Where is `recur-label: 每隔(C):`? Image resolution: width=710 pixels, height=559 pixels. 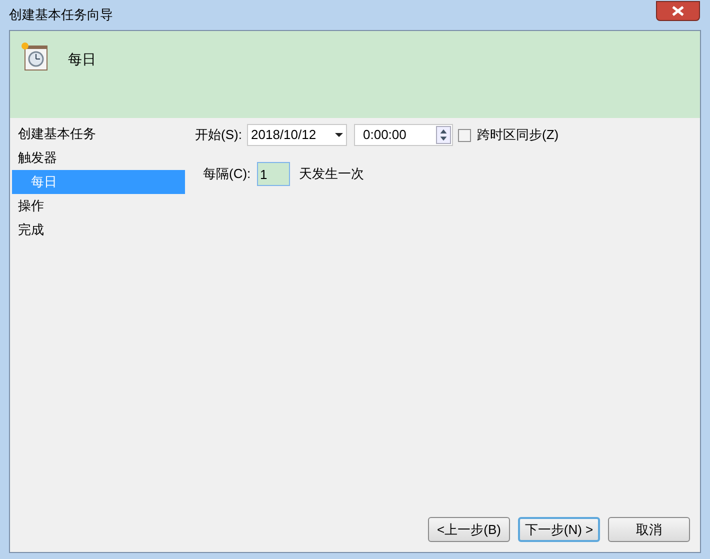 recur-label: 每隔(C): is located at coordinates (227, 174).